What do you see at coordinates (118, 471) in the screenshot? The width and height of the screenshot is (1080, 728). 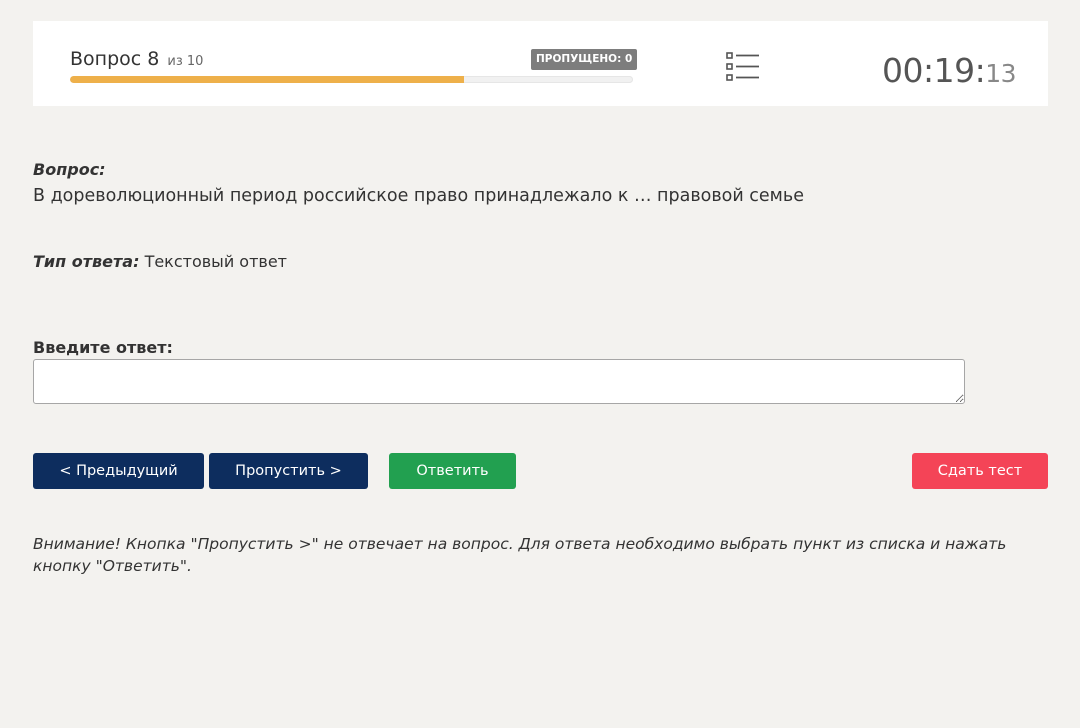 I see `previous-button: < Предыдущий` at bounding box center [118, 471].